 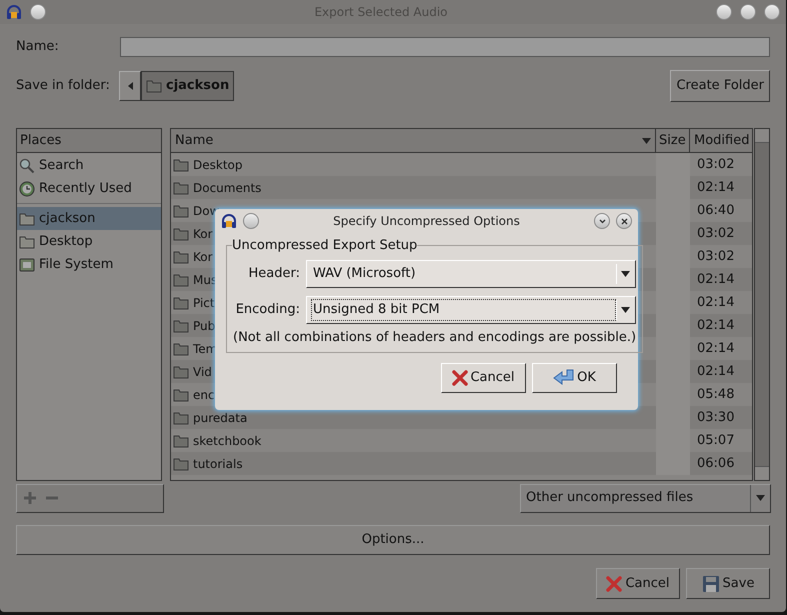 What do you see at coordinates (227, 188) in the screenshot?
I see `file-name: Documents` at bounding box center [227, 188].